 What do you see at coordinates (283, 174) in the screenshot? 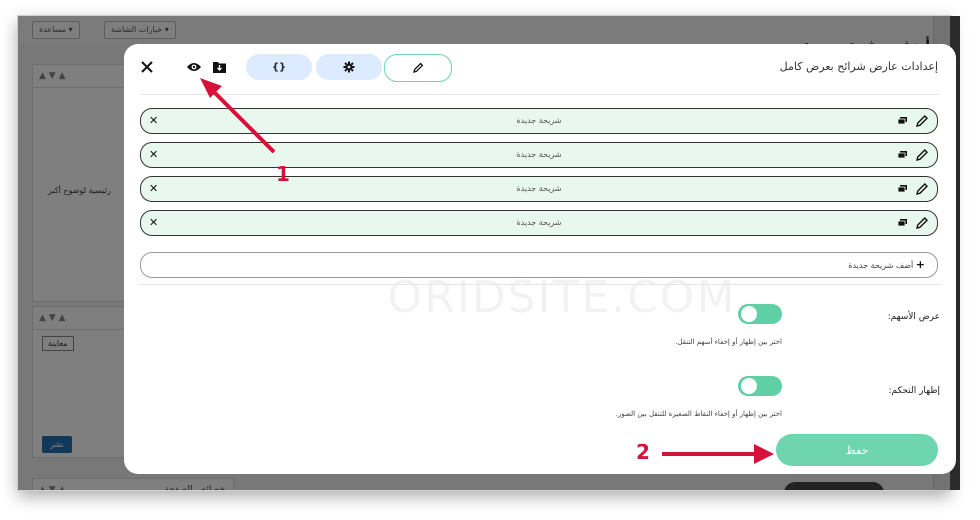
I see `step-1-label: 1` at bounding box center [283, 174].